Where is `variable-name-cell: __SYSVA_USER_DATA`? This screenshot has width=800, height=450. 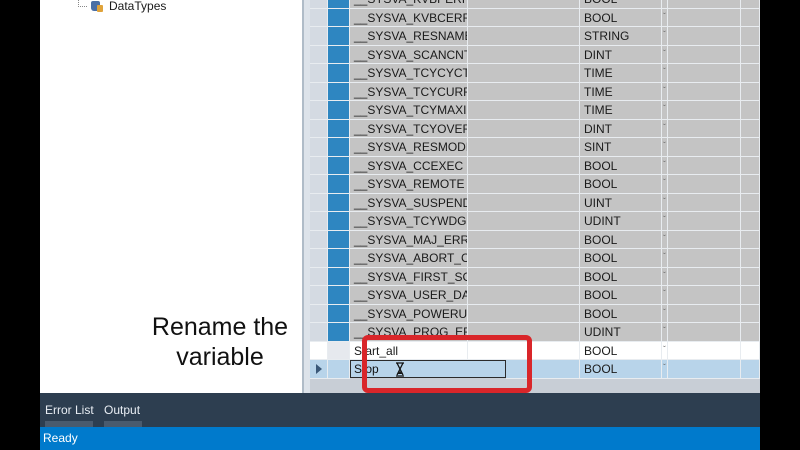 variable-name-cell: __SYSVA_USER_DATA is located at coordinates (409, 295).